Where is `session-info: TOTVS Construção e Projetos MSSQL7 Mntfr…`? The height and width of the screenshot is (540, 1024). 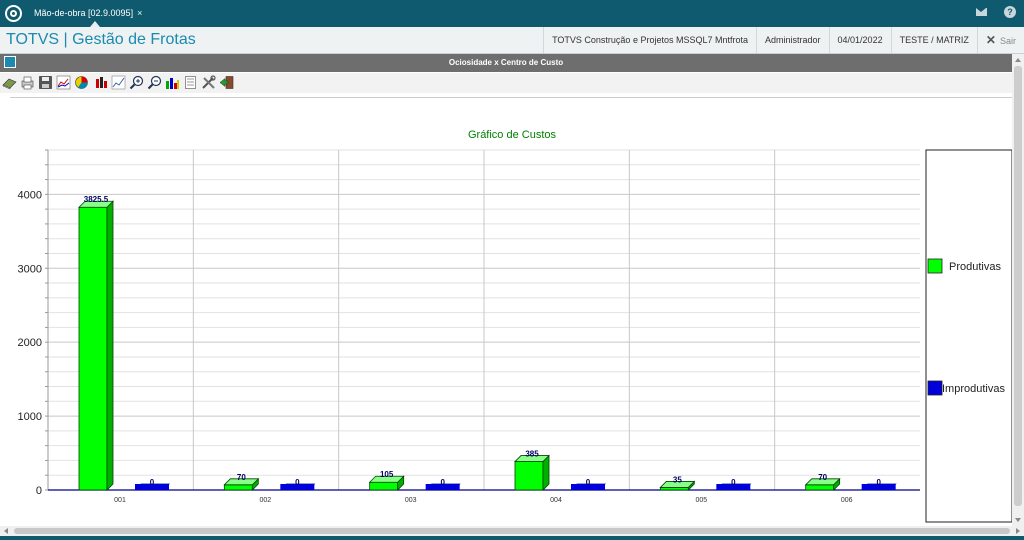
session-info: TOTVS Construção e Projetos MSSQL7 Mntfr… is located at coordinates (783, 40).